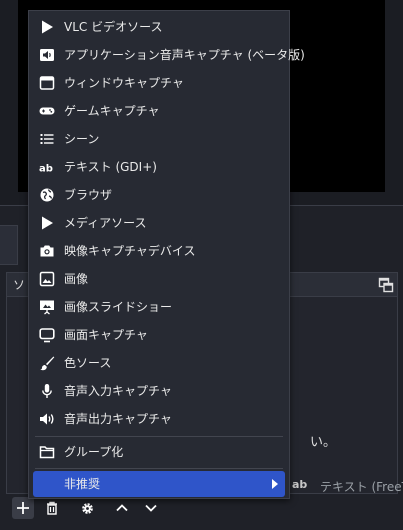 The width and height of the screenshot is (403, 530). I want to click on move-up-button, so click(122, 508).